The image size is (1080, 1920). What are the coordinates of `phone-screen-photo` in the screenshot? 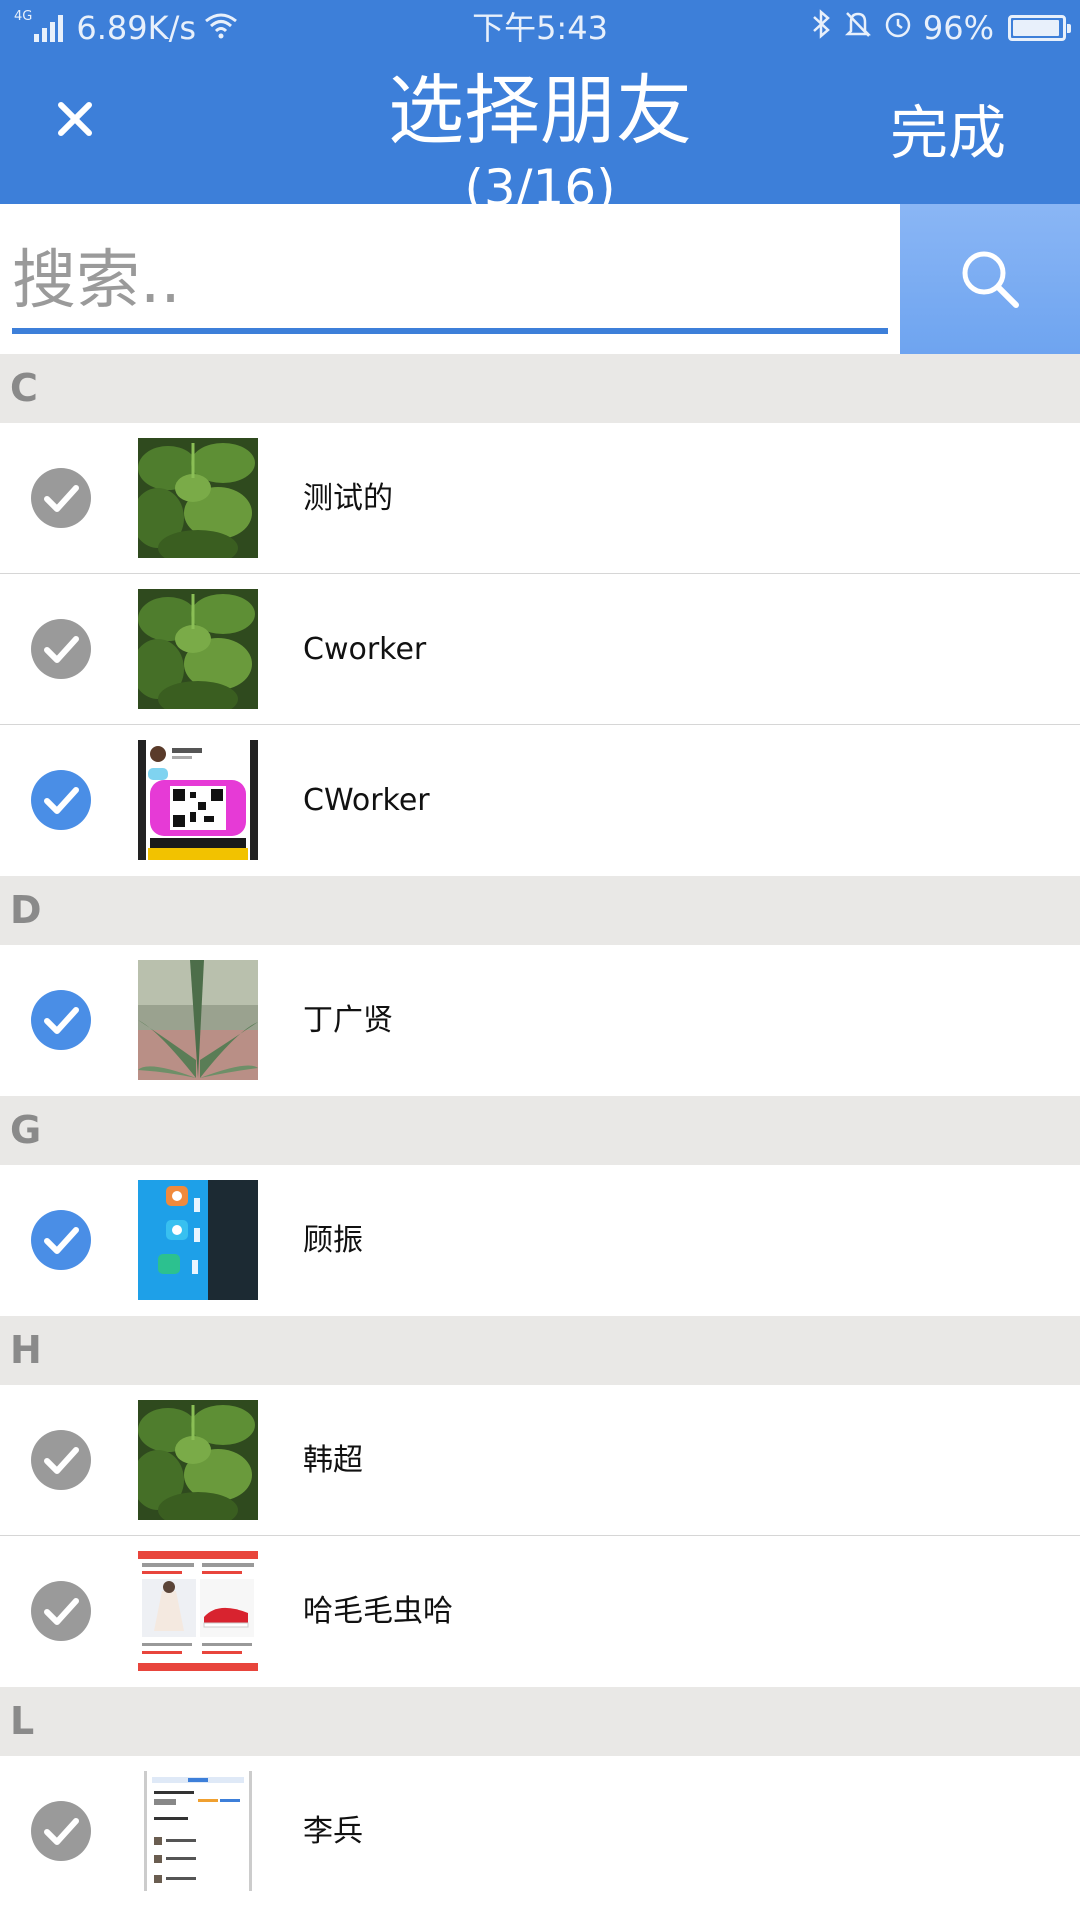 It's located at (198, 1240).